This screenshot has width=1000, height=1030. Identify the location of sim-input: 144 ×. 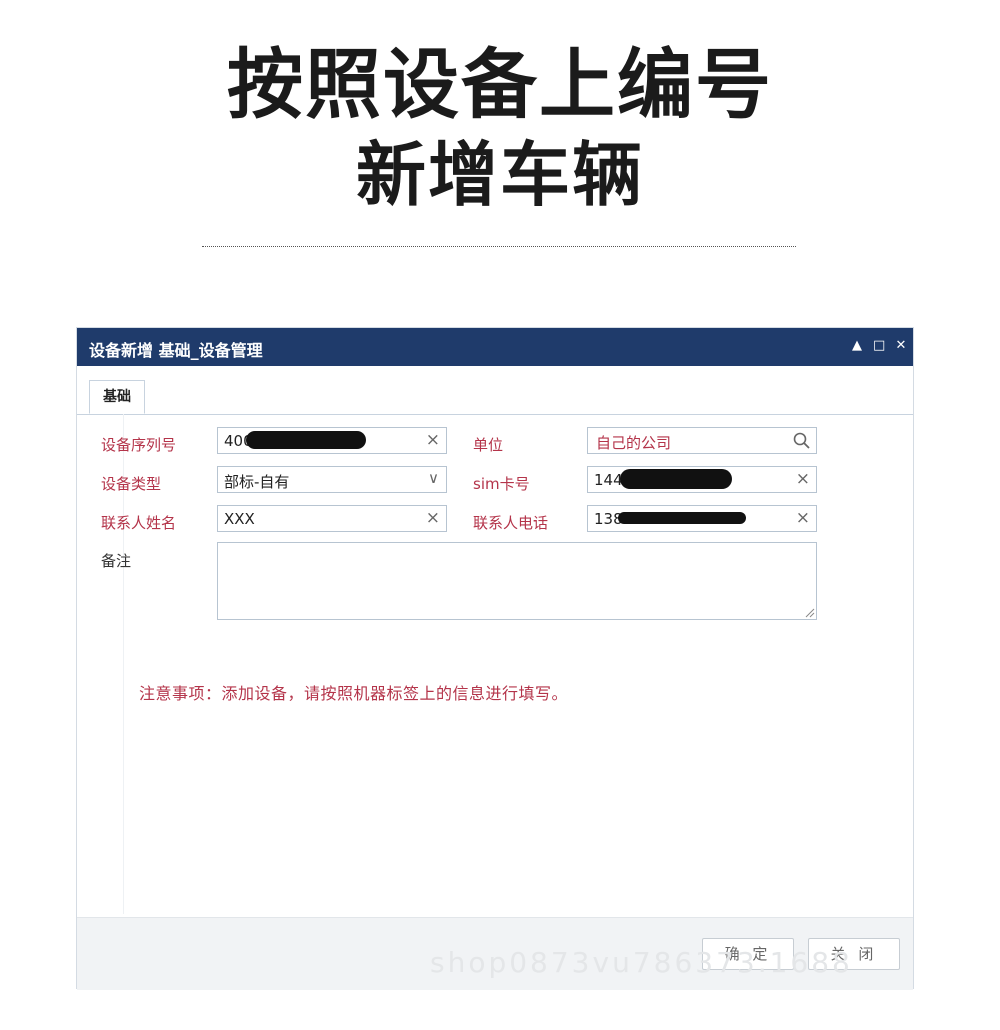
(702, 479).